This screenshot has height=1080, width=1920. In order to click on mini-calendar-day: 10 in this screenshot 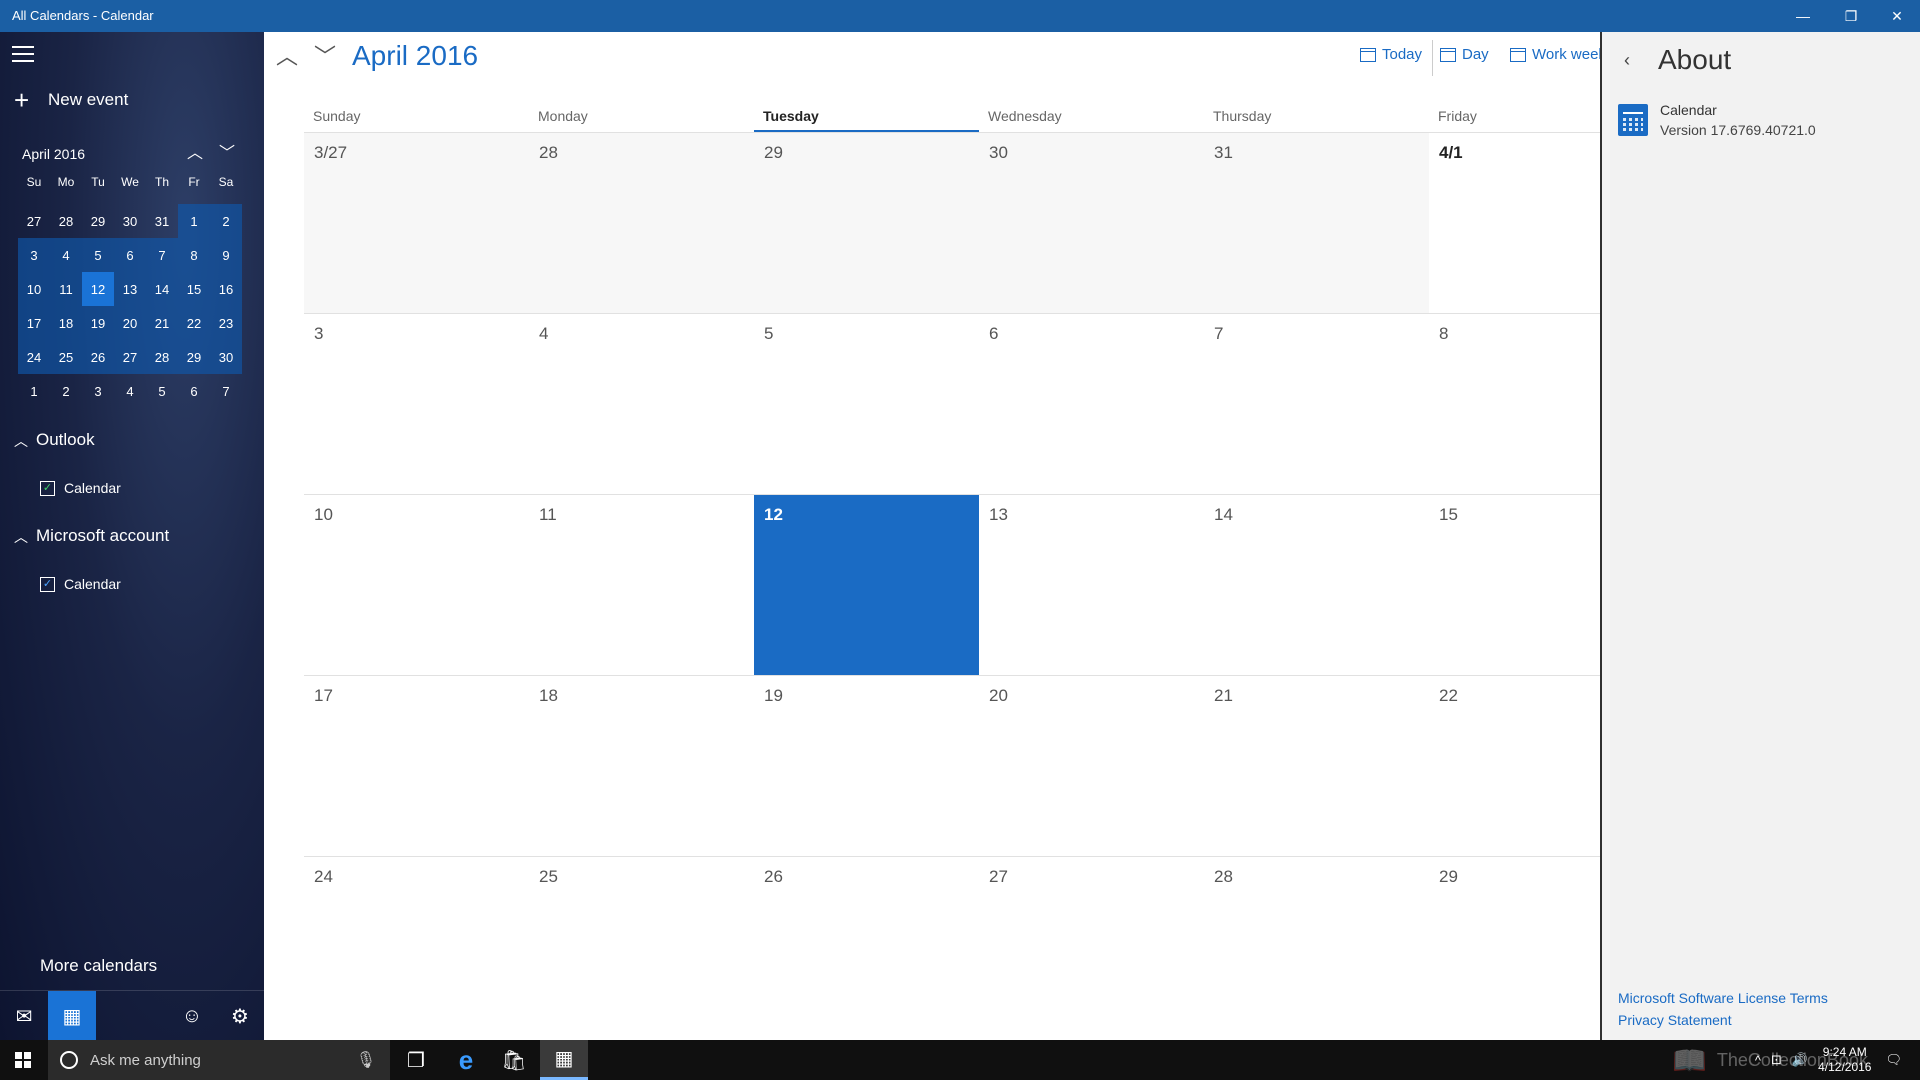, I will do `click(34, 289)`.